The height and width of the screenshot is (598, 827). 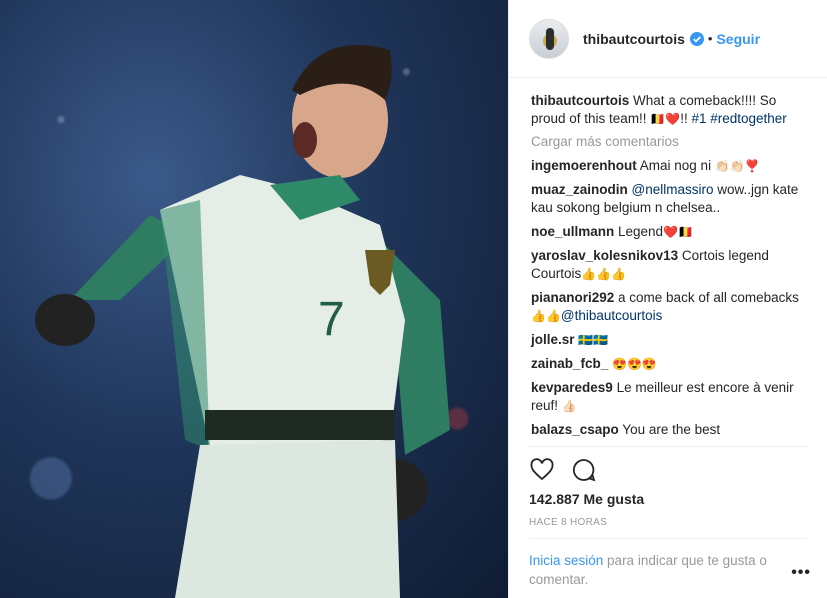 I want to click on comment-item: zainab_fcb_ 😍😍😍, so click(x=669, y=364).